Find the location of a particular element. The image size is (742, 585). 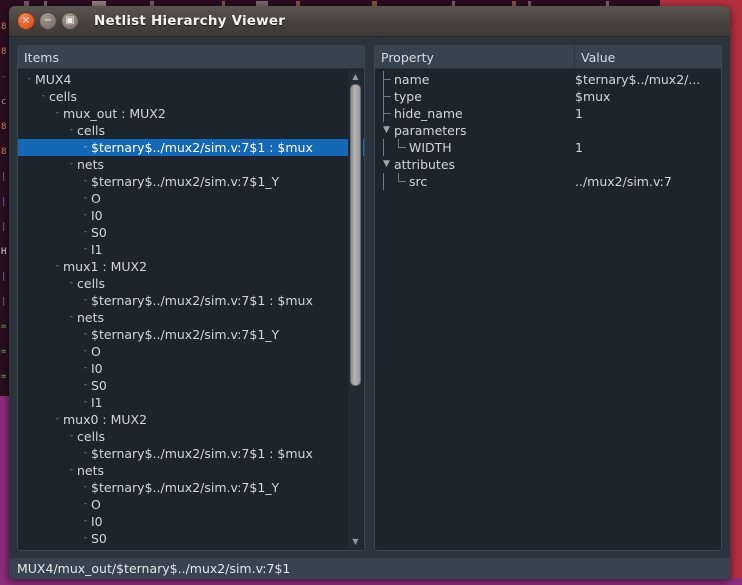

property-header-property: Property is located at coordinates (475, 57).